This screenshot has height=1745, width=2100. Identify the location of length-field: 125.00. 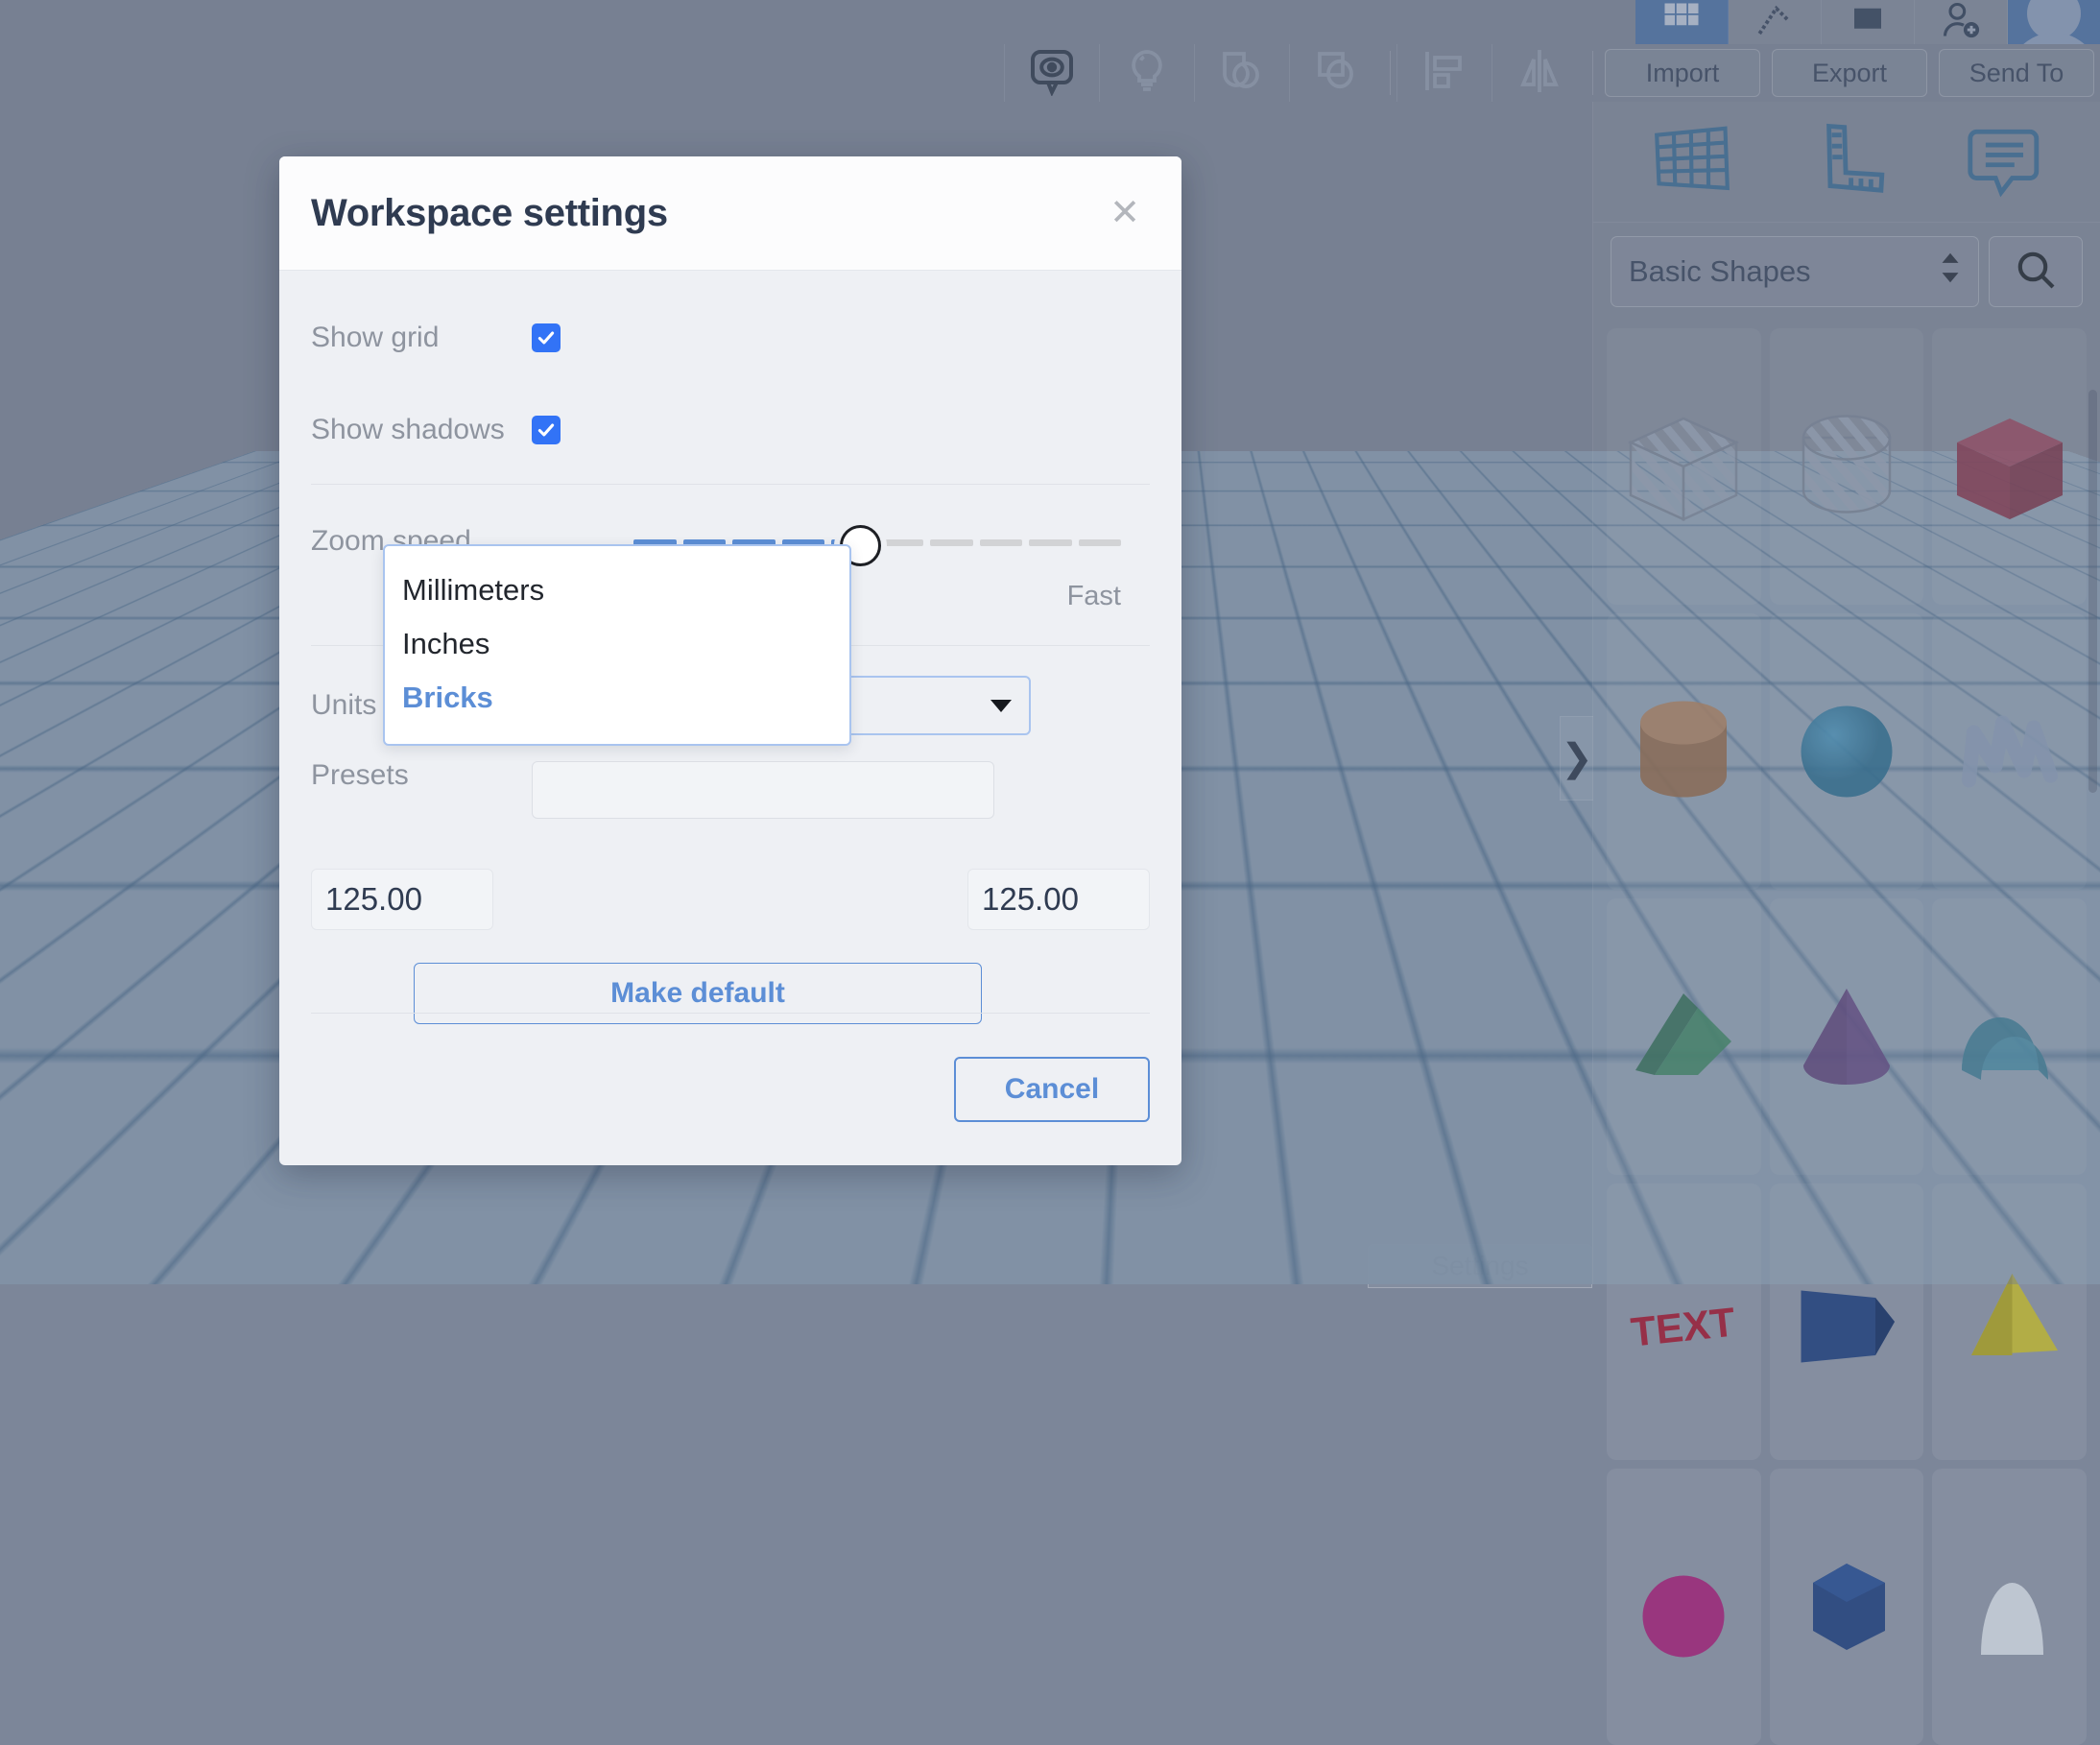
(1058, 899).